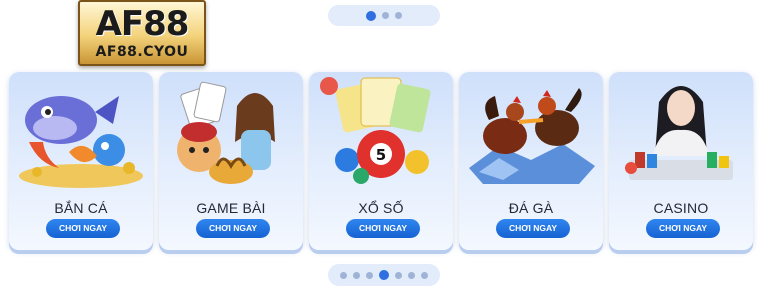  I want to click on game-card-xo-so: 5 XỔ SỐ CHƠI NGAY, so click(381, 161).